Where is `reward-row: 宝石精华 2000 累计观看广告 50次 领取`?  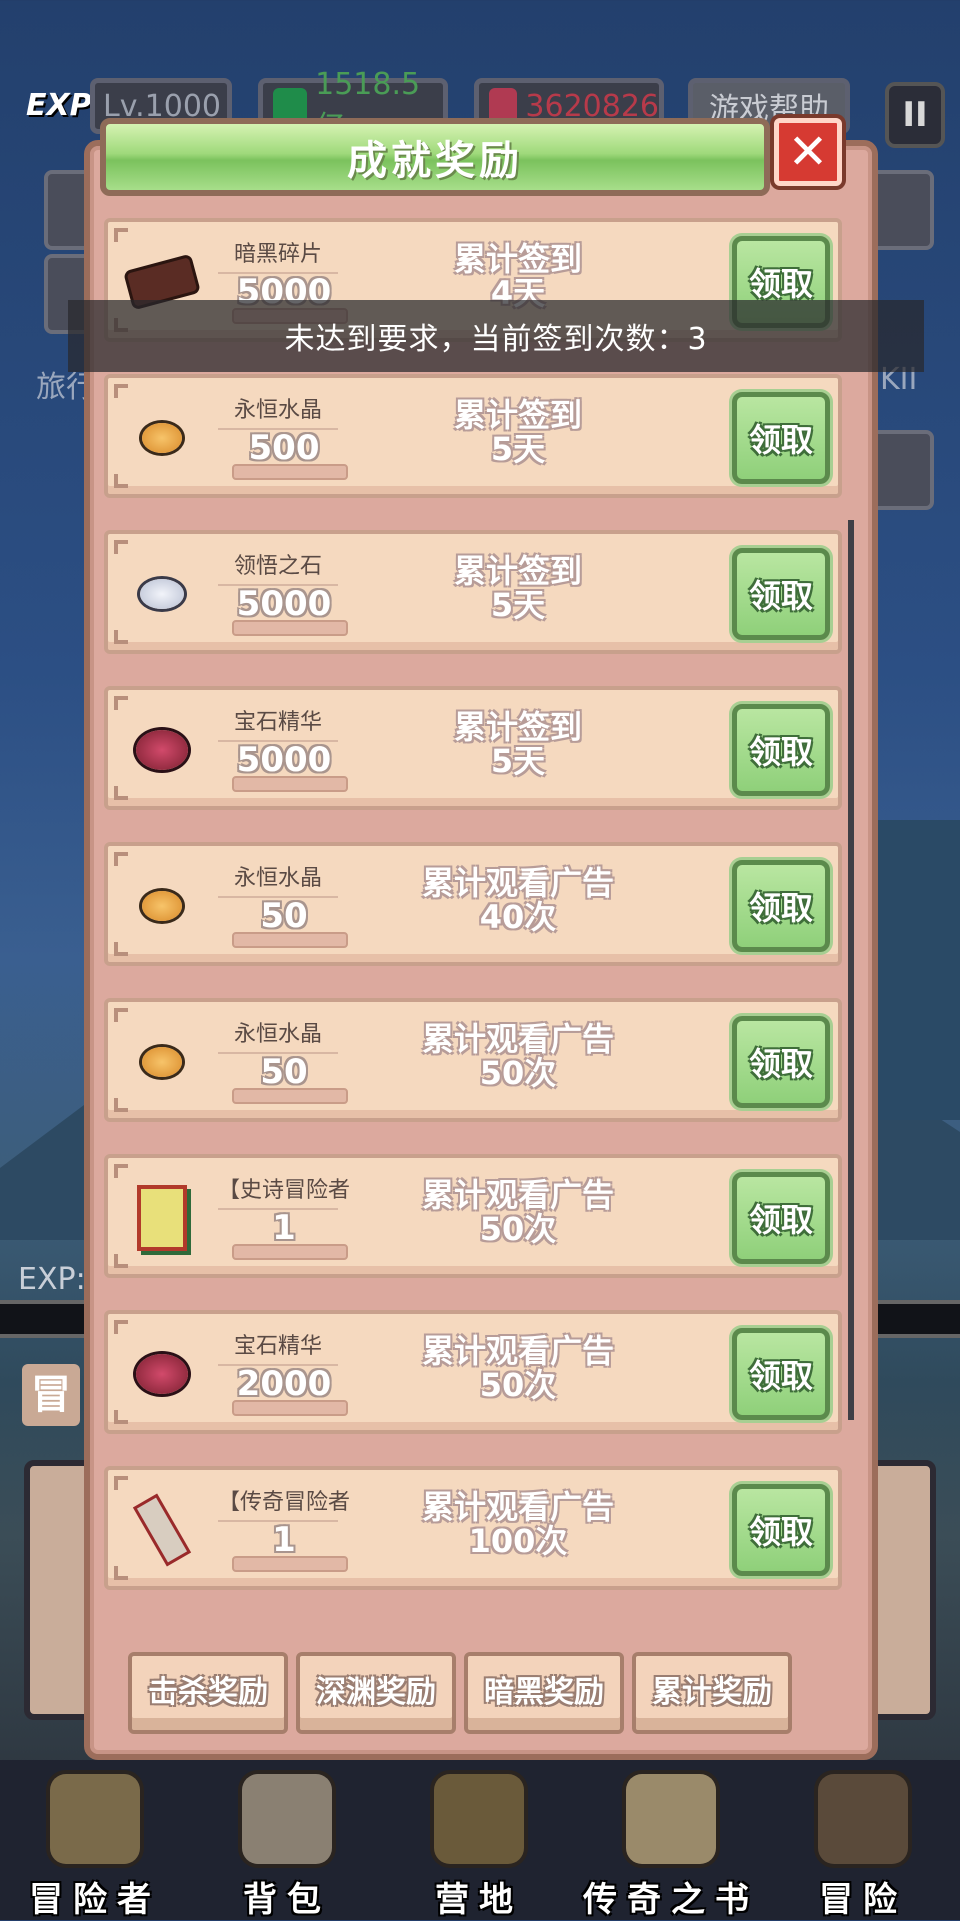 reward-row: 宝石精华 2000 累计观看广告 50次 领取 is located at coordinates (473, 1372).